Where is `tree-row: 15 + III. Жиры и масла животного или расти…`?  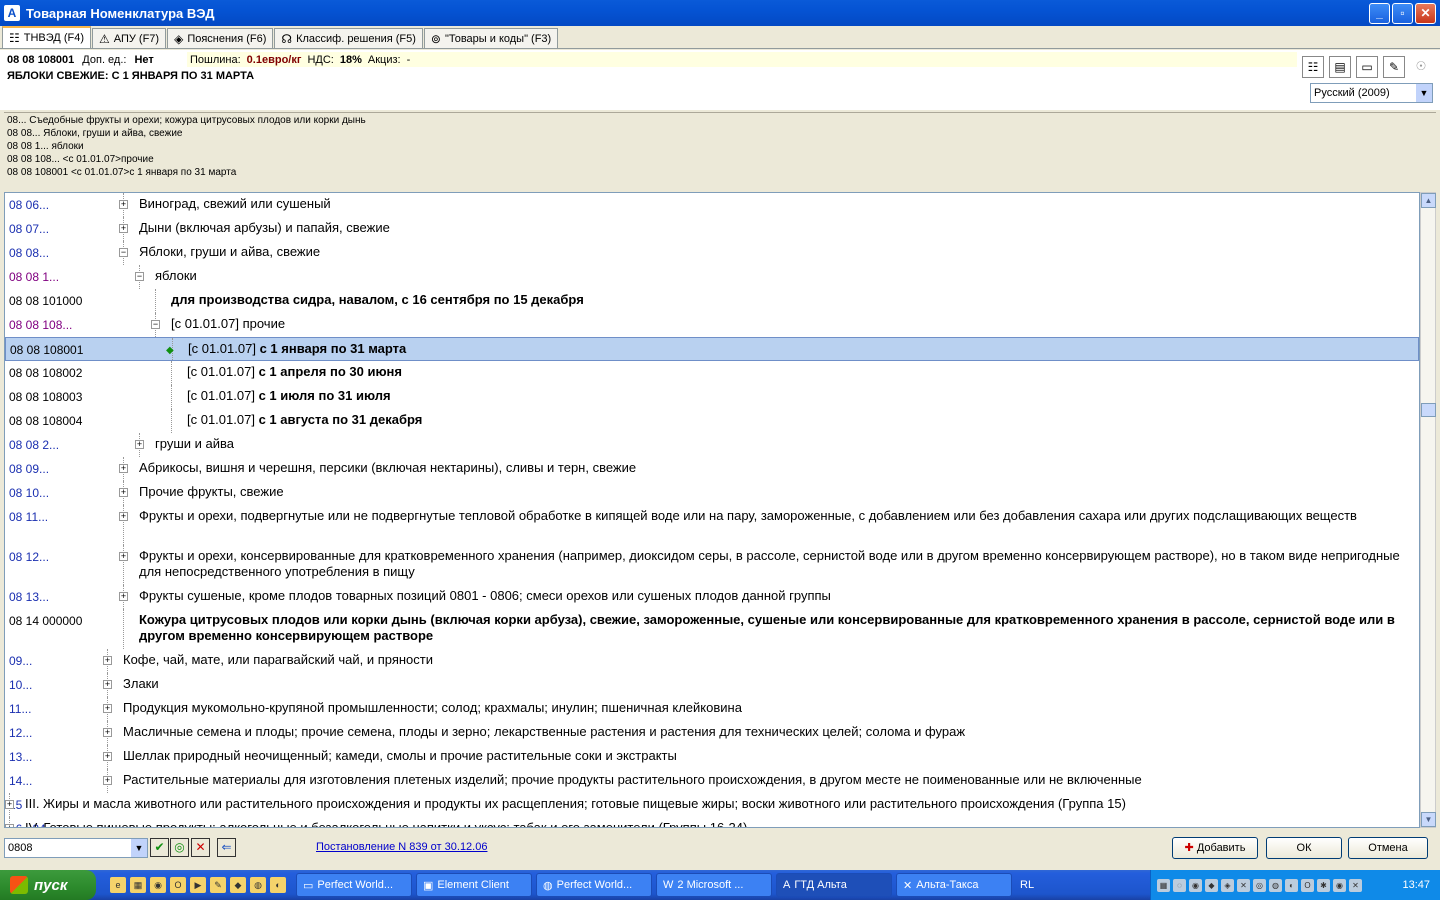 tree-row: 15 + III. Жиры и масла животного или расти… is located at coordinates (712, 805).